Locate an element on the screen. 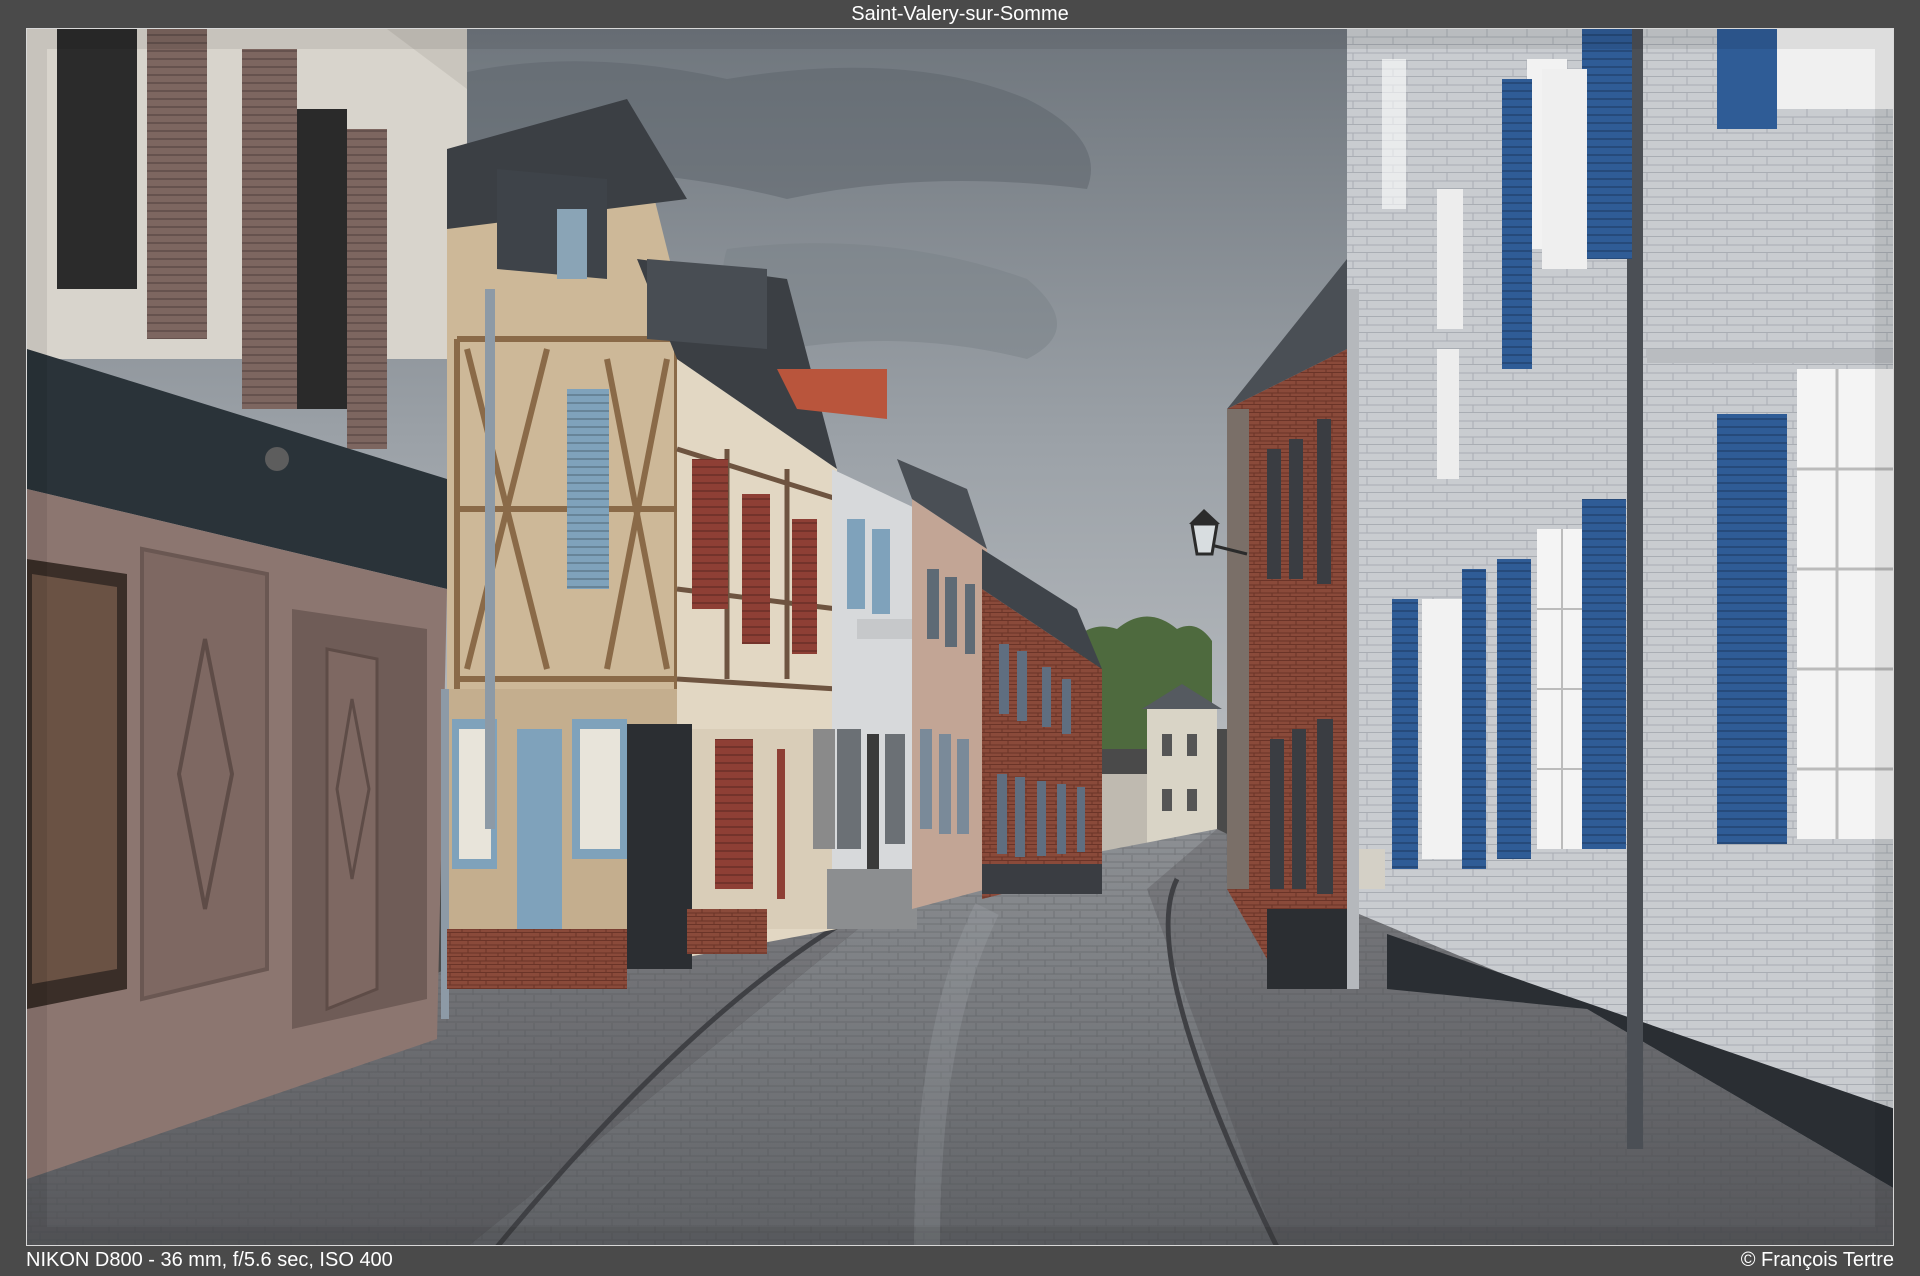 This screenshot has width=1920, height=1276. photo-title: Saint-Valery-sur-Somme is located at coordinates (960, 14).